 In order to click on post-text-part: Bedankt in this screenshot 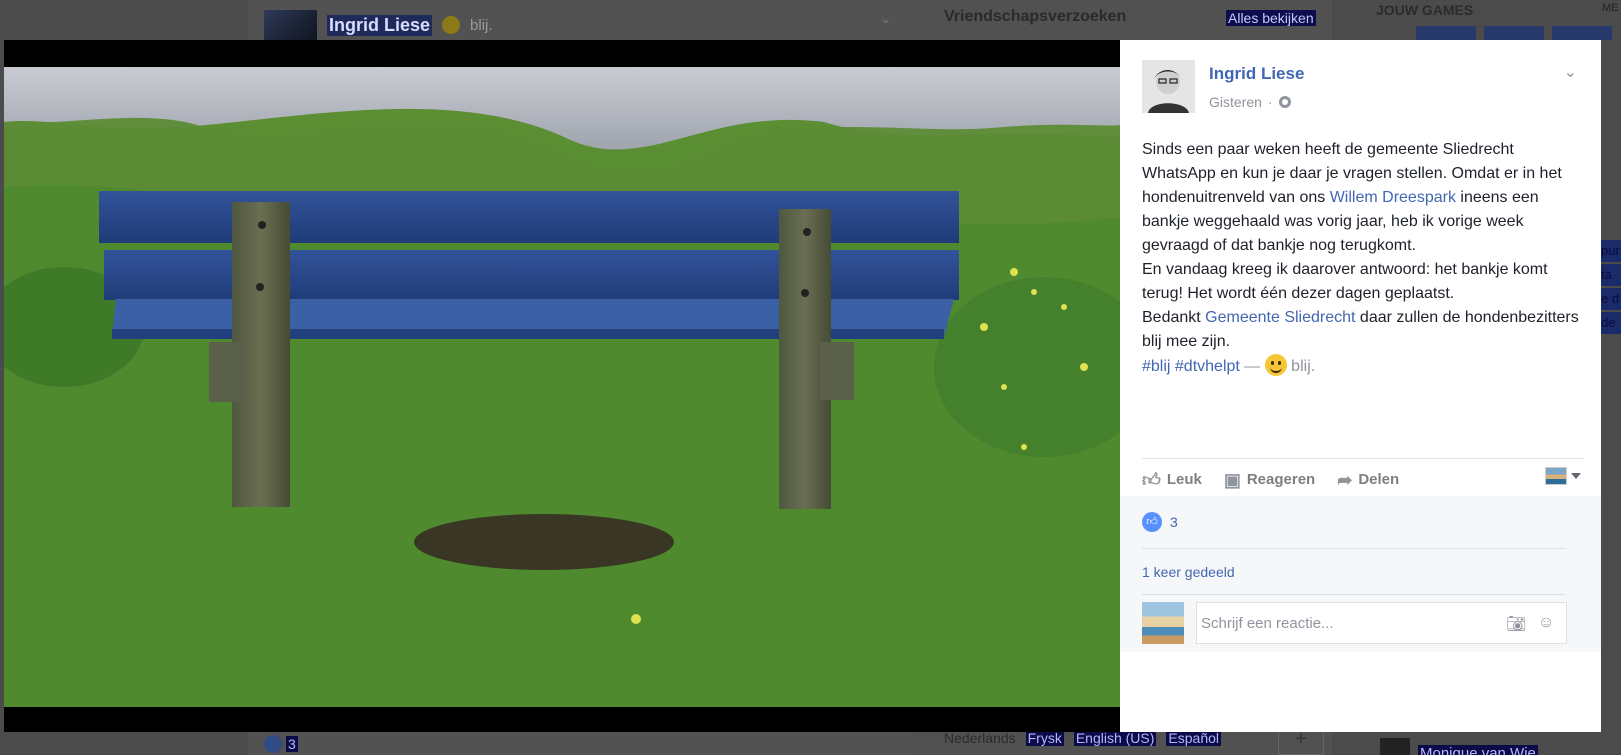, I will do `click(1174, 317)`.